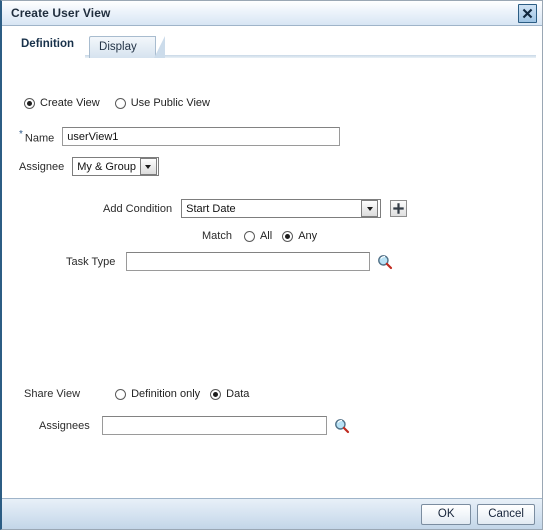 The height and width of the screenshot is (530, 543). What do you see at coordinates (91, 261) in the screenshot?
I see `task-type-label: Task Type` at bounding box center [91, 261].